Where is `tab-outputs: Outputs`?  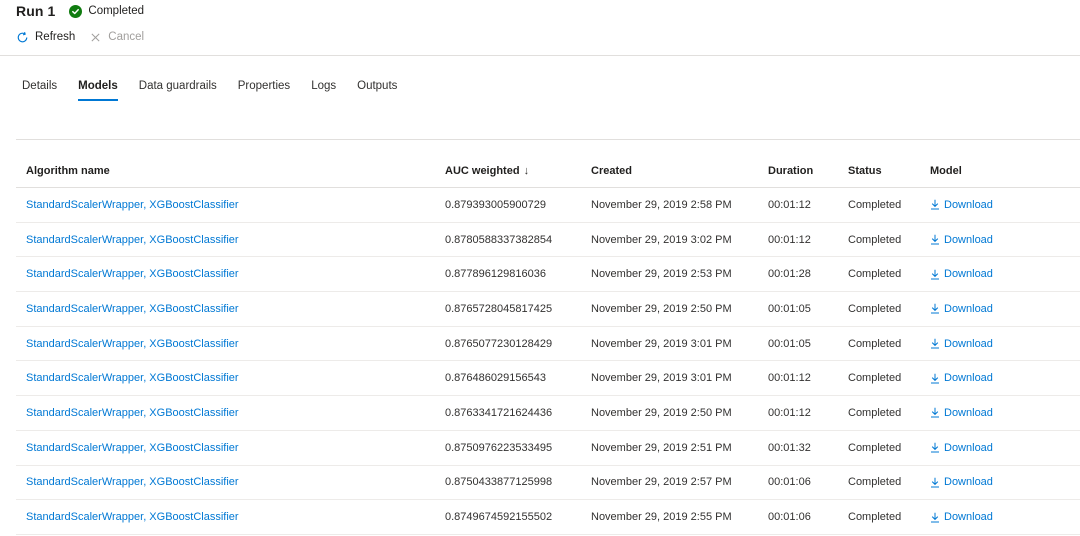
tab-outputs: Outputs is located at coordinates (377, 90).